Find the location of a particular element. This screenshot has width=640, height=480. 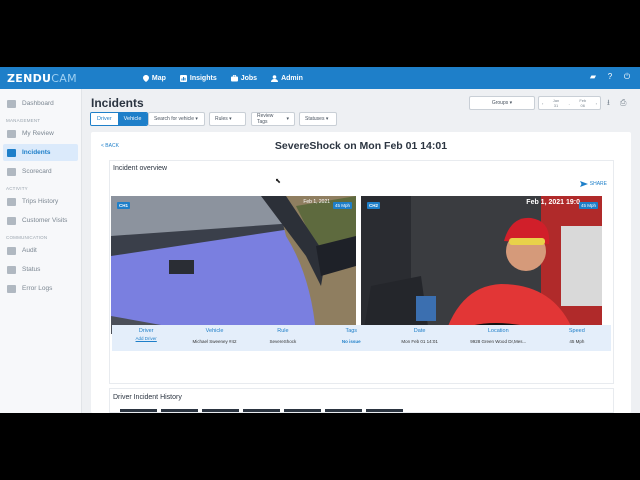

page-title: Incidents is located at coordinates (117, 103).